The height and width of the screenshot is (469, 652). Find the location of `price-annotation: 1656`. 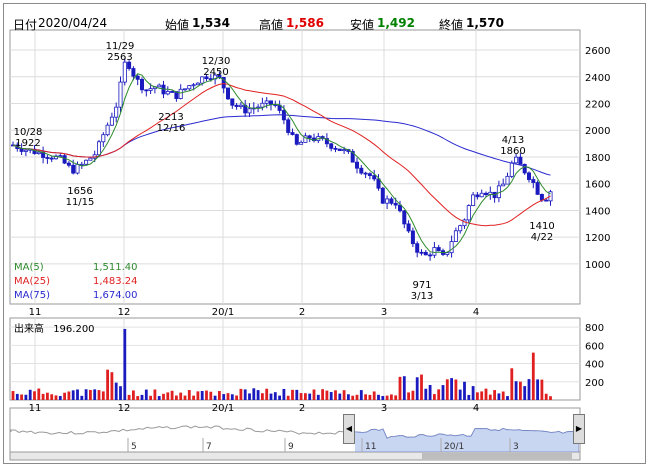

price-annotation: 1656 is located at coordinates (79, 191).